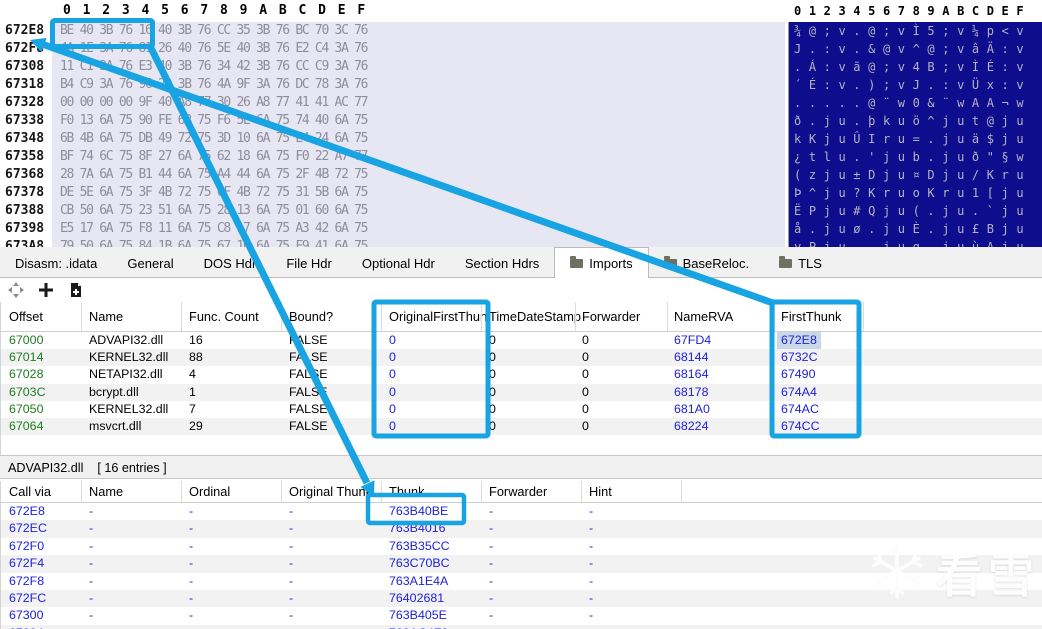 The image size is (1042, 629). I want to click on cell-name: -, so click(91, 615).